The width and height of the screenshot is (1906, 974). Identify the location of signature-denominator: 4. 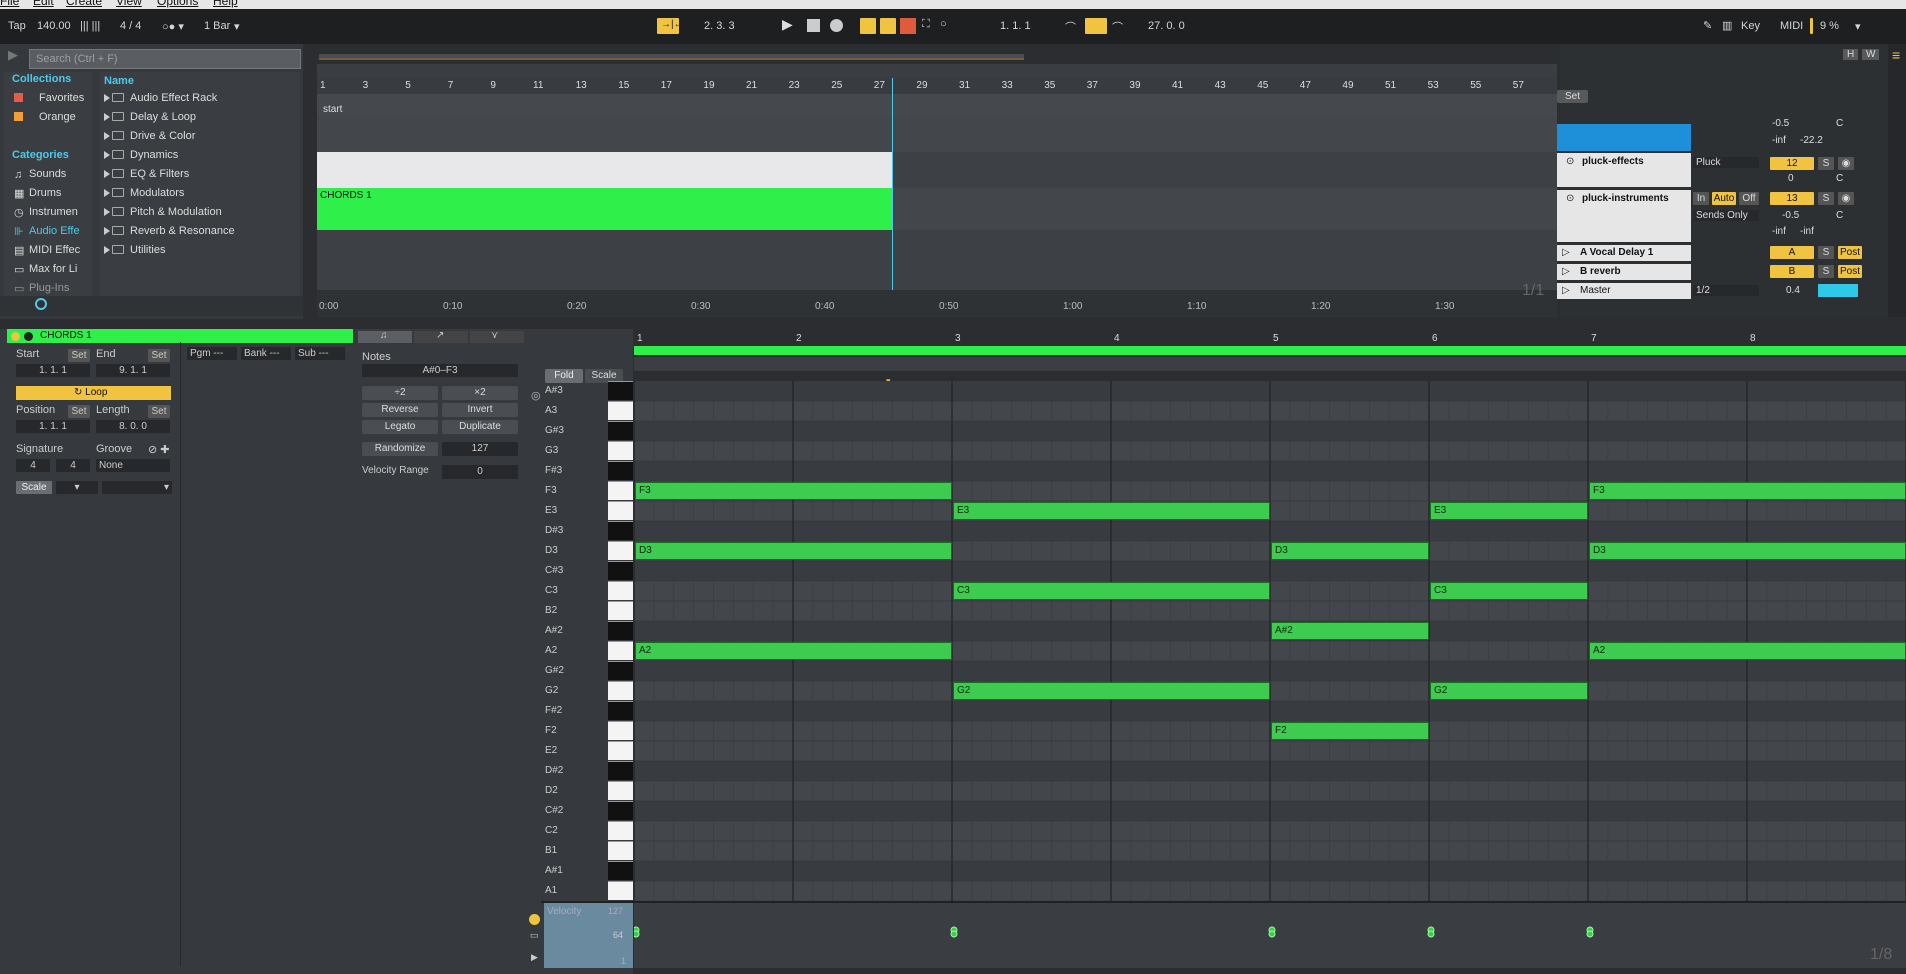
(73, 465).